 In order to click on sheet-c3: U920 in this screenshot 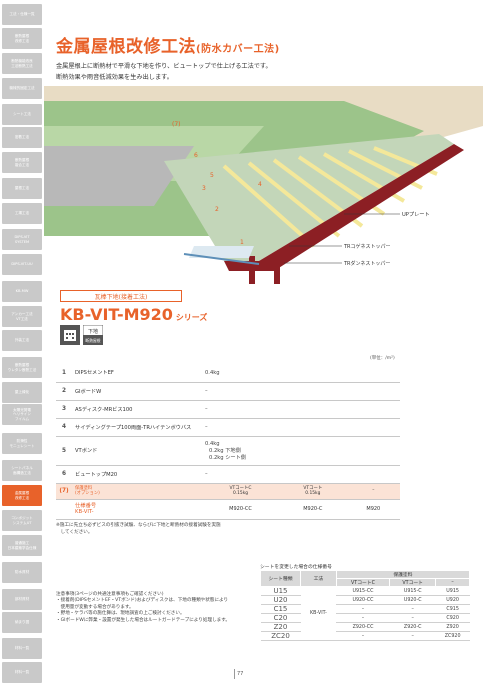, I will do `click(452, 600)`.